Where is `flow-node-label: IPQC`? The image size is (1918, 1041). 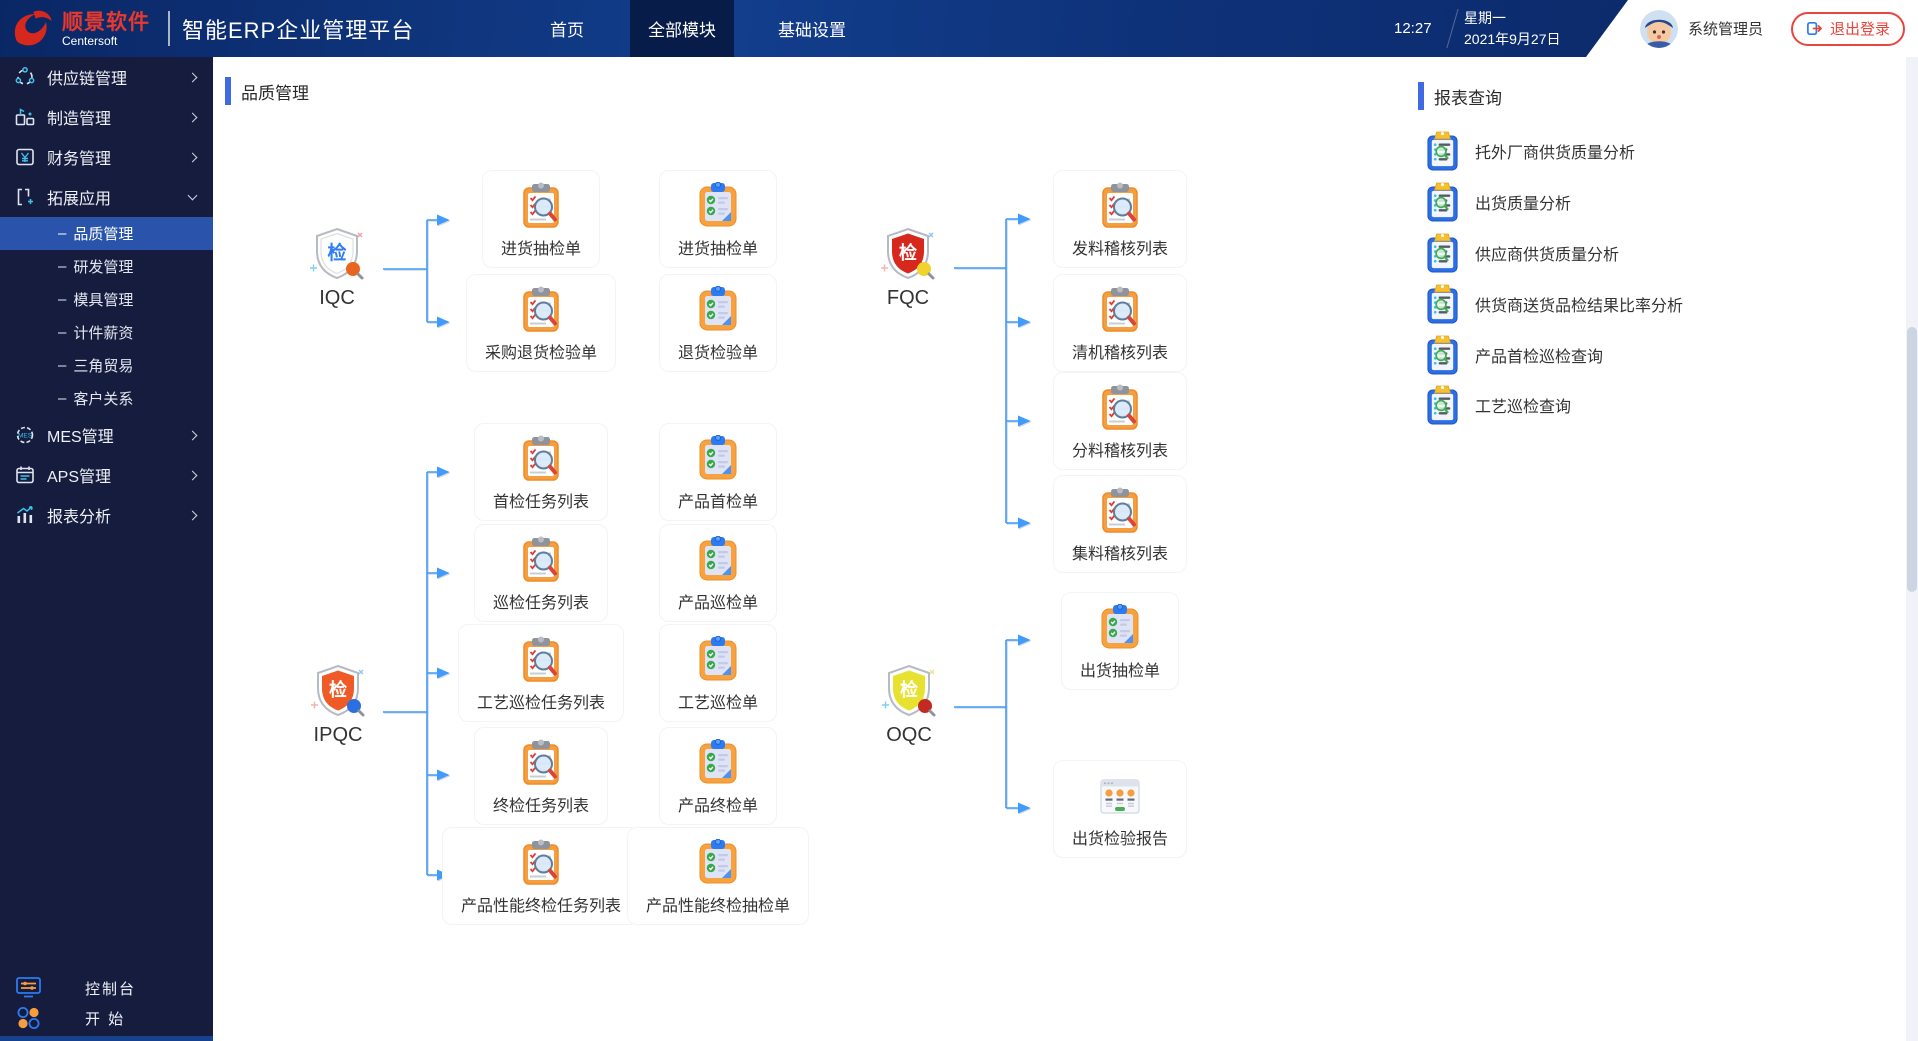 flow-node-label: IPQC is located at coordinates (338, 735).